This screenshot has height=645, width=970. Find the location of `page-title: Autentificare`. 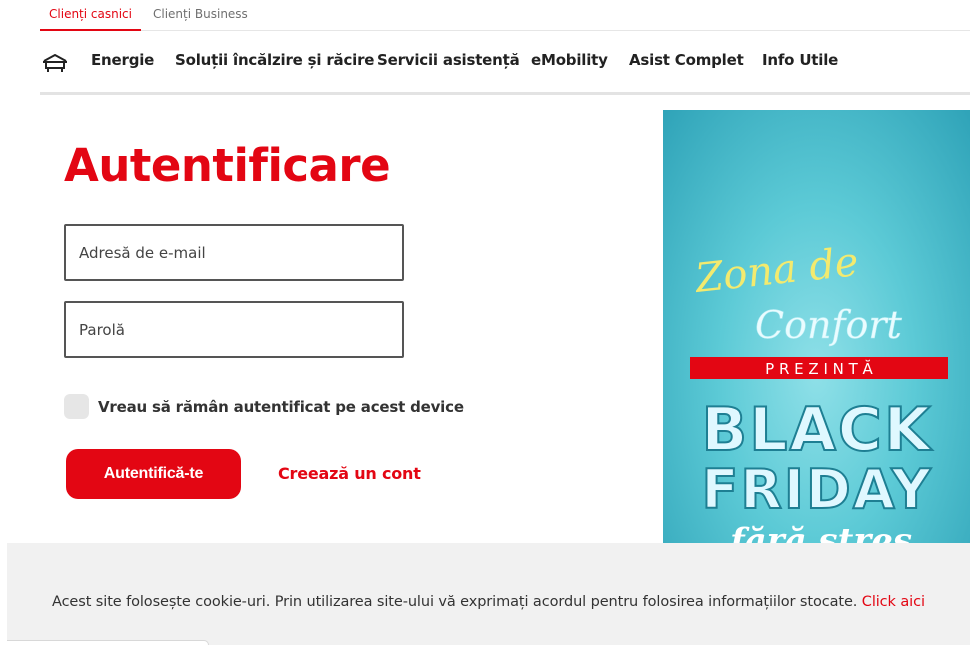

page-title: Autentificare is located at coordinates (227, 165).